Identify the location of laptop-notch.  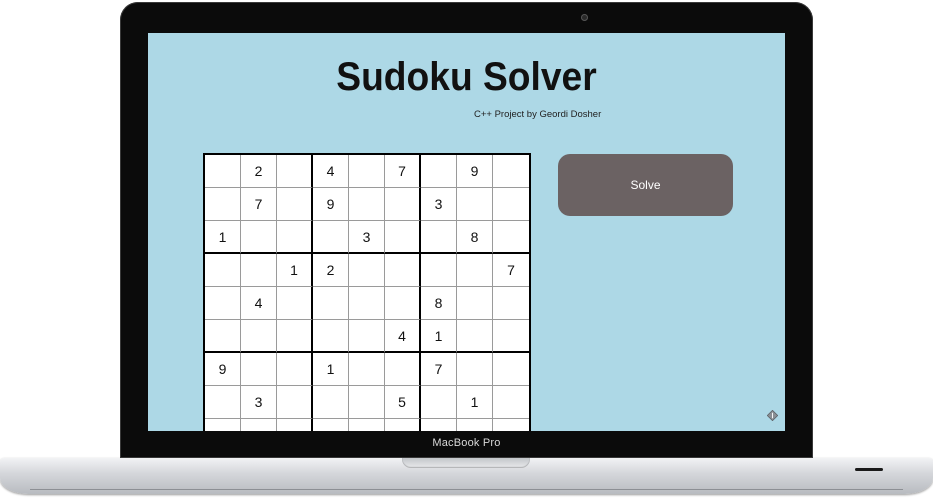
(466, 463).